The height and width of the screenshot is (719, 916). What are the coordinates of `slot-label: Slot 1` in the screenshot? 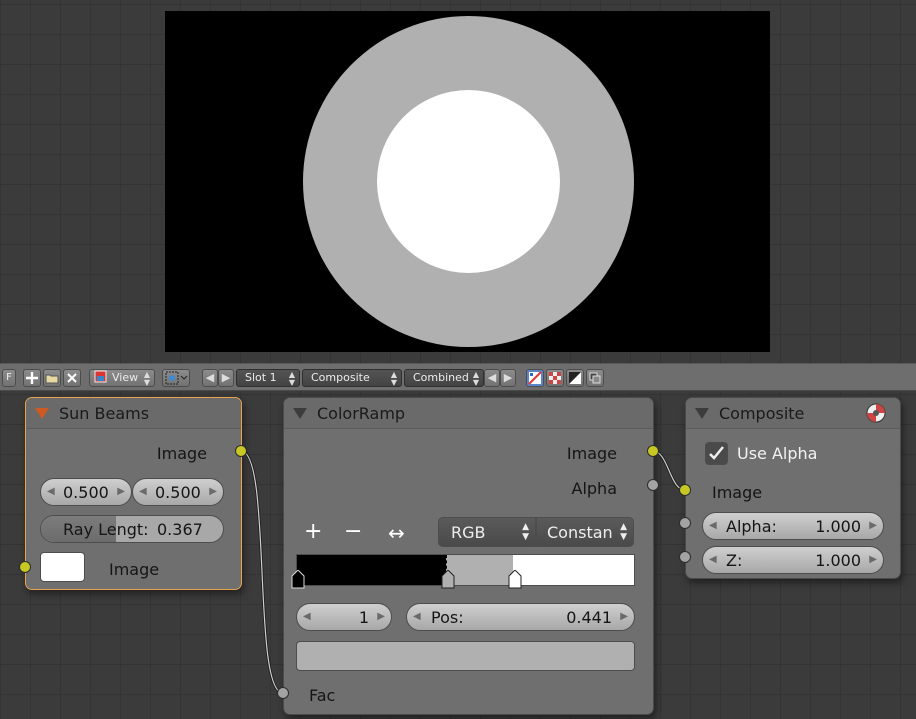 It's located at (261, 377).